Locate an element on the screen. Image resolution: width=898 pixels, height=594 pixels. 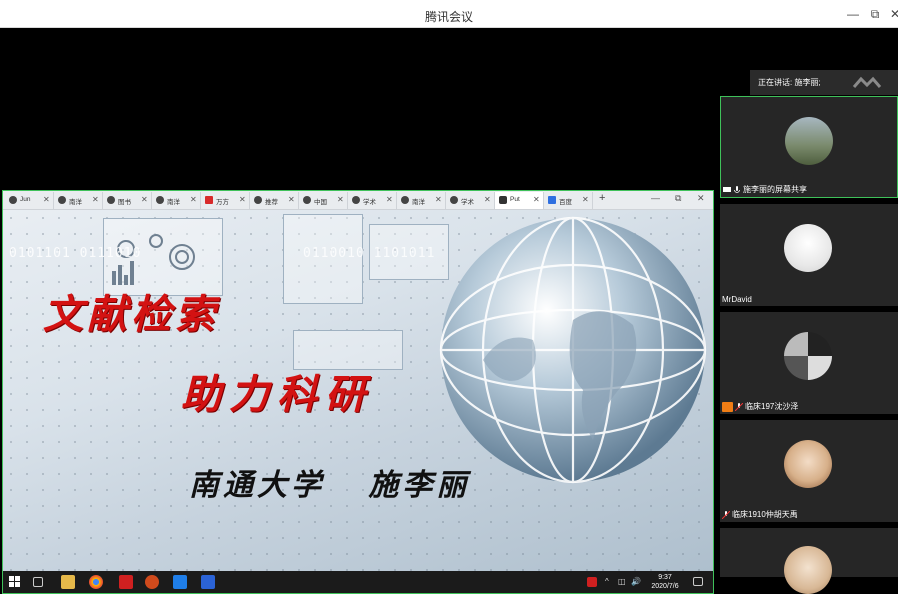
task-view-icon is located at coordinates (38, 582).